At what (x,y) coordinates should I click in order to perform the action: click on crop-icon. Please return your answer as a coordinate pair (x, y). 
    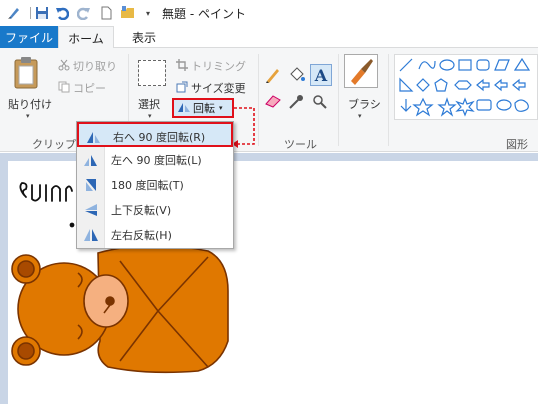
    Looking at the image, I should click on (182, 66).